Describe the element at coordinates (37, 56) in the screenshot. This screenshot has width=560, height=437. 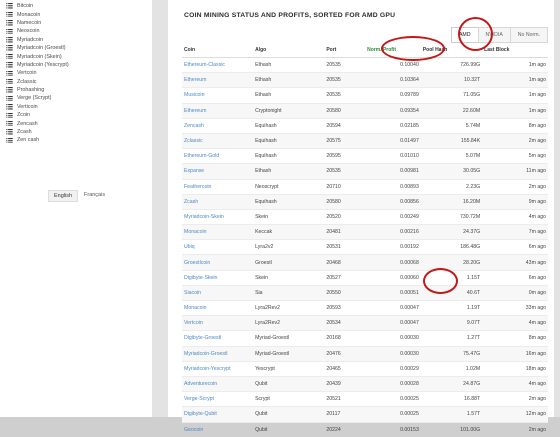
I see `sidebar-item: Myriadcoin (Skein)` at that location.